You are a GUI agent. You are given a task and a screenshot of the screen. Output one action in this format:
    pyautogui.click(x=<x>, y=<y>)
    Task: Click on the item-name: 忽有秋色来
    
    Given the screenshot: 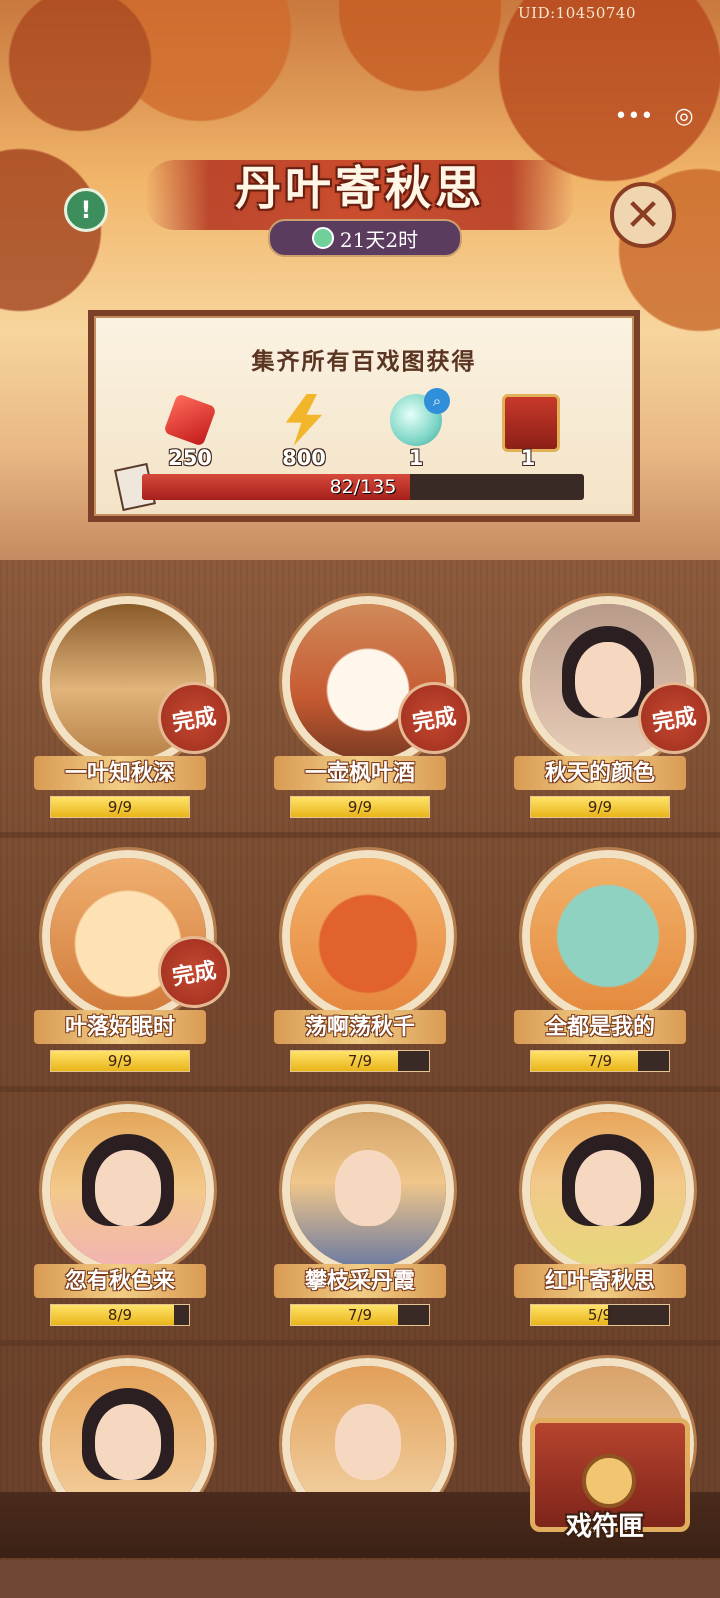 What is the action you would take?
    pyautogui.click(x=120, y=1281)
    